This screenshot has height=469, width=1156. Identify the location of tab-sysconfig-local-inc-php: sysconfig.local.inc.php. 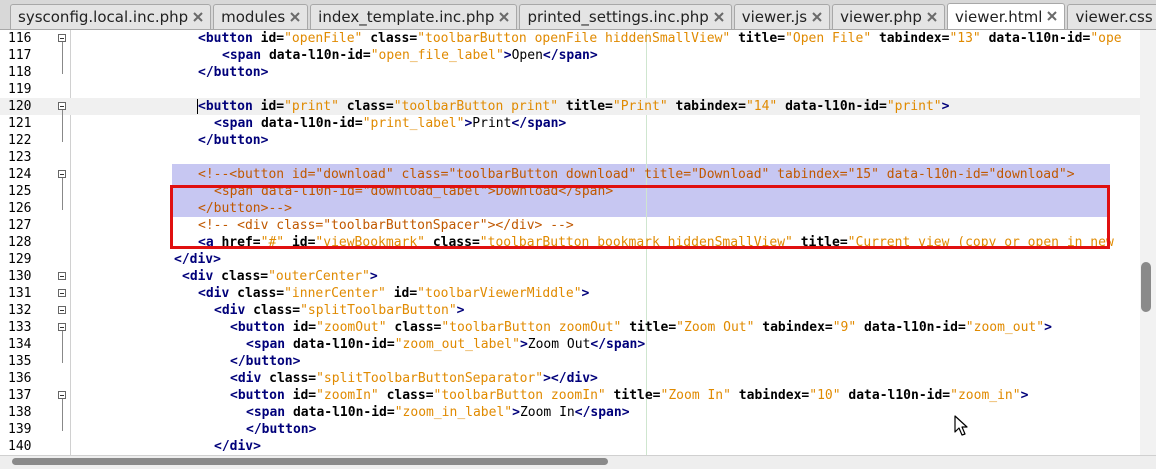
(111, 16).